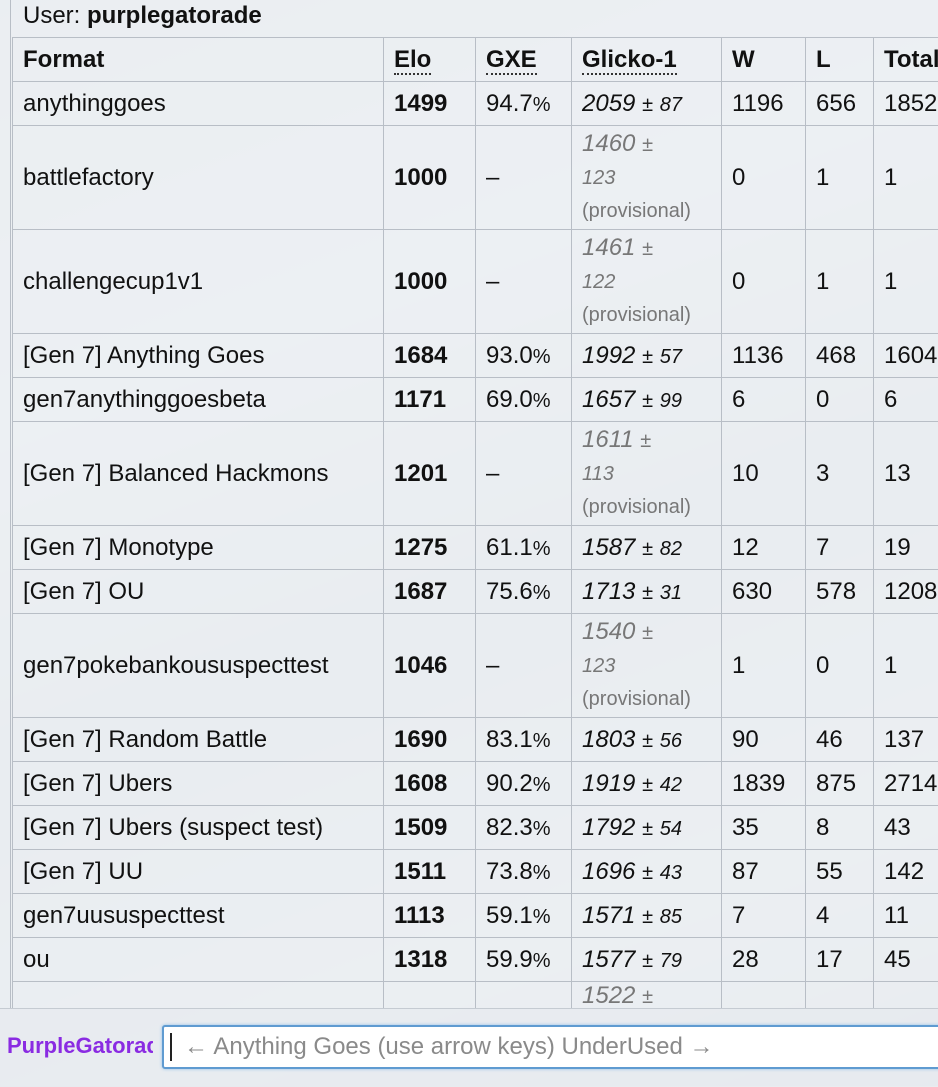  Describe the element at coordinates (840, 916) in the screenshot. I see `cell-losses: 4` at that location.